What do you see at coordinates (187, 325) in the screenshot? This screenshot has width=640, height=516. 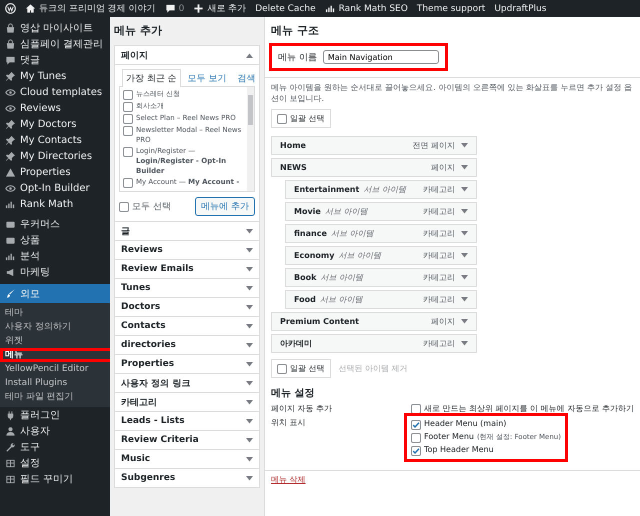 I see `accordion-header: Contacts` at bounding box center [187, 325].